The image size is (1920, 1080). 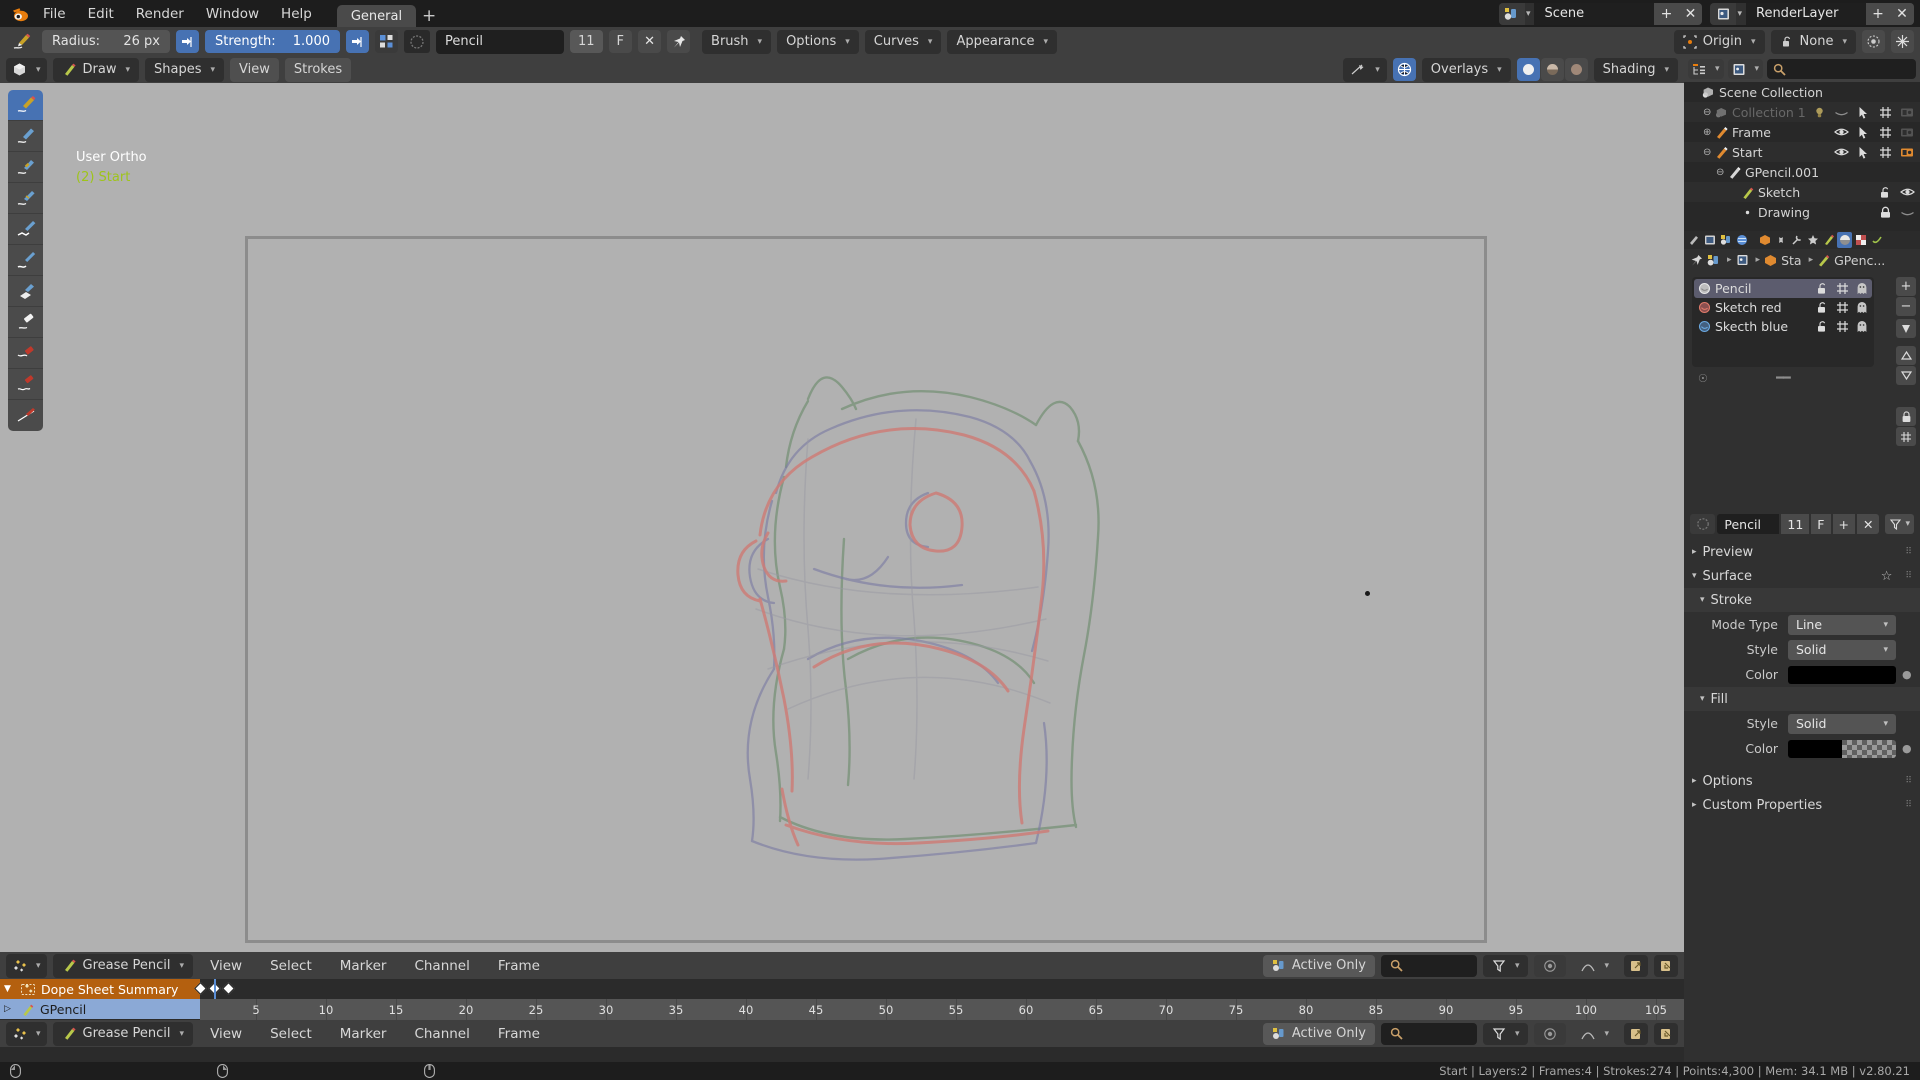 What do you see at coordinates (1702, 699) in the screenshot?
I see `fill-expand-icon: ▾` at bounding box center [1702, 699].